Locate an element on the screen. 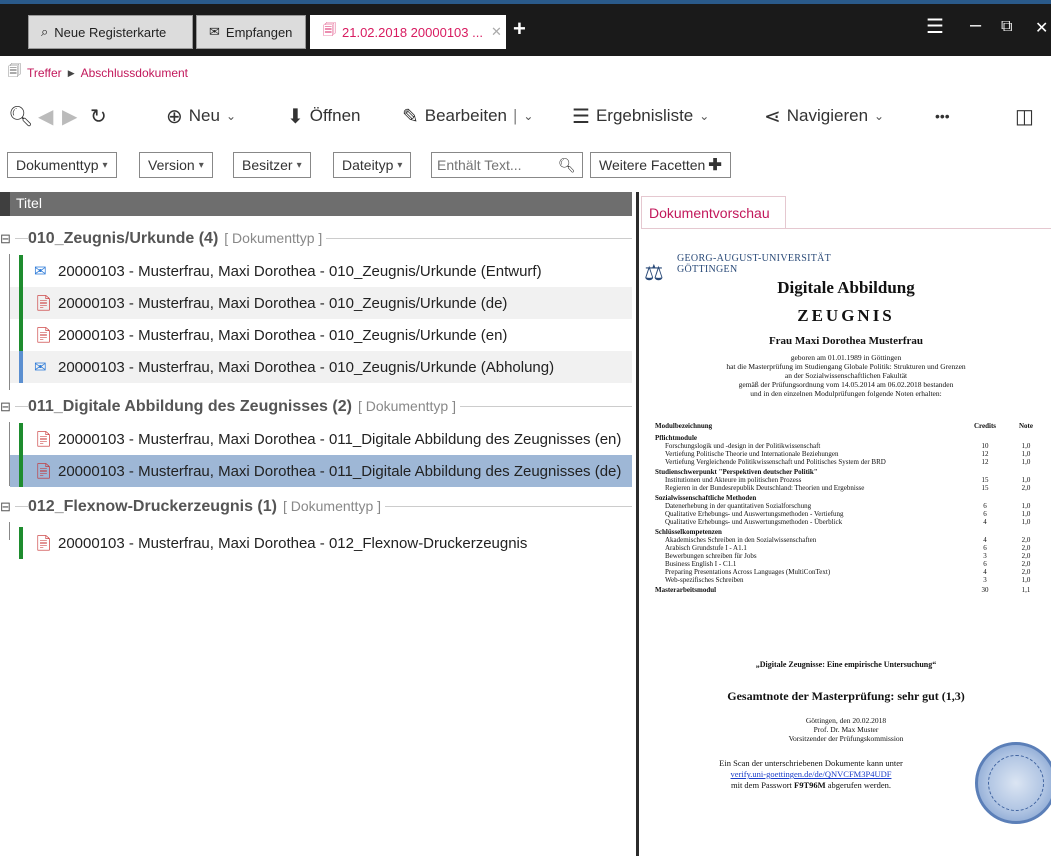 The width and height of the screenshot is (1051, 856). refresh-button: ↻ is located at coordinates (98, 116).